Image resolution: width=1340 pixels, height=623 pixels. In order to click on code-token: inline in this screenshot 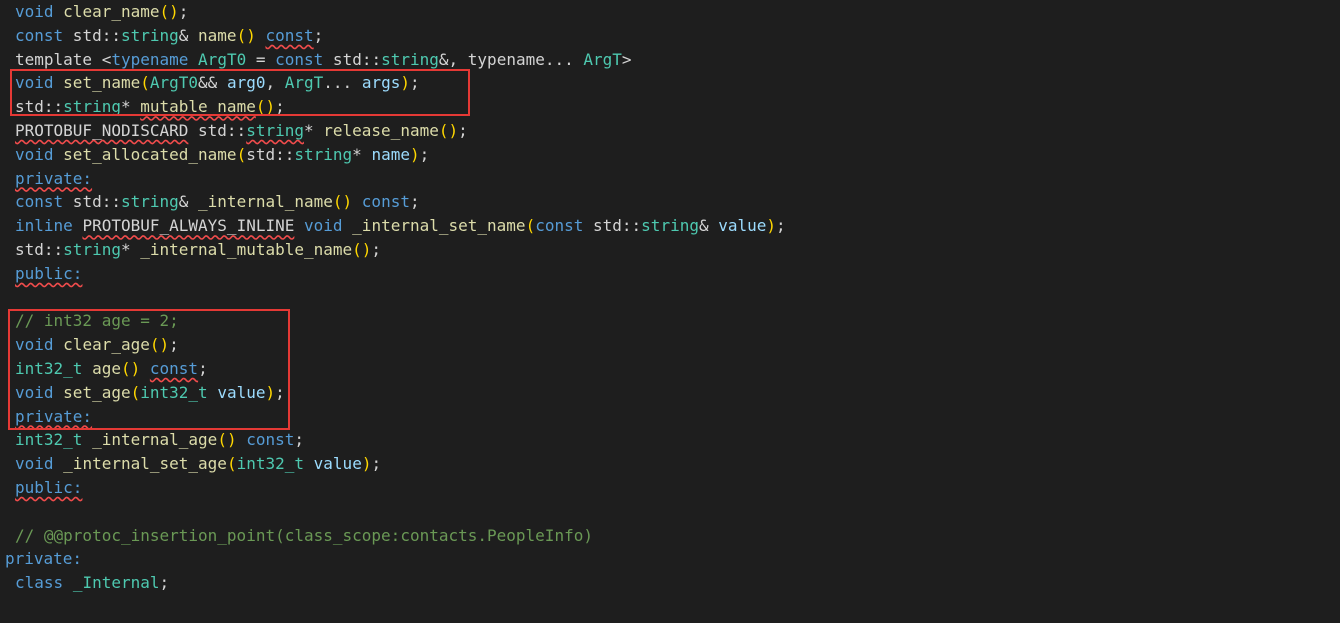, I will do `click(44, 226)`.